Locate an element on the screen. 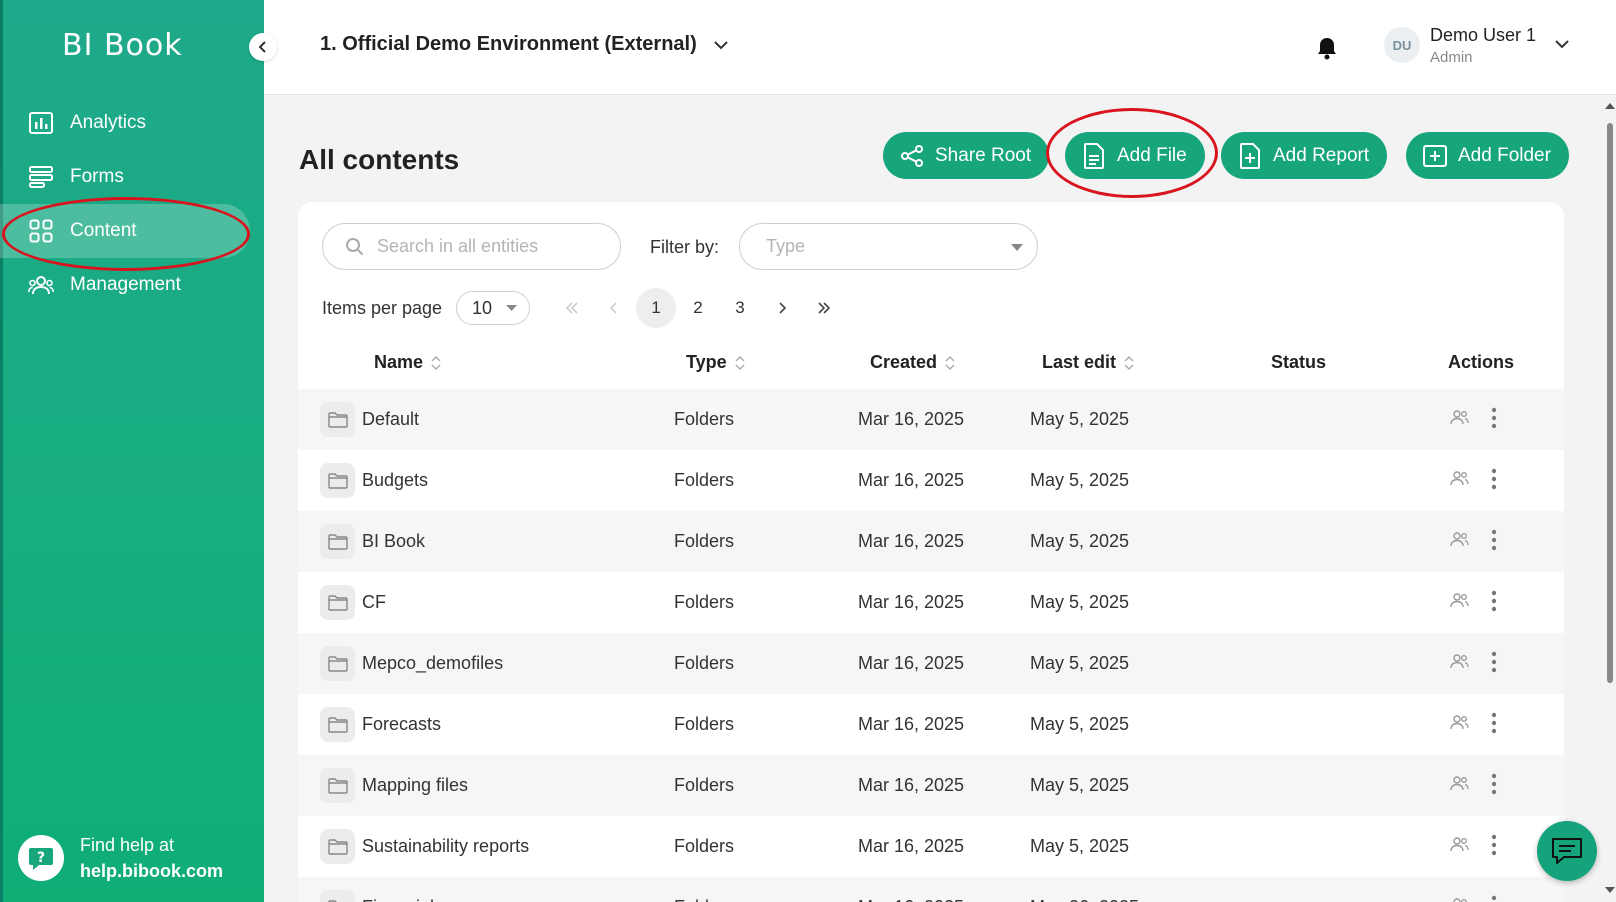 The image size is (1616, 902). help-link: ? Find help at help.bibook.com is located at coordinates (120, 858).